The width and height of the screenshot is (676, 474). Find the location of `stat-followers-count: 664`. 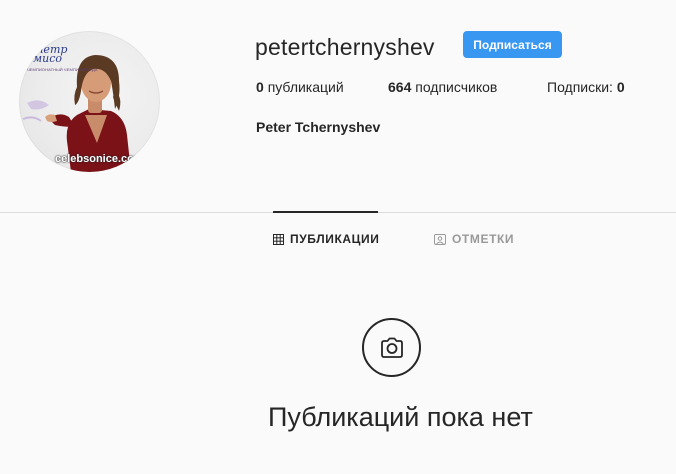

stat-followers-count: 664 is located at coordinates (400, 87).